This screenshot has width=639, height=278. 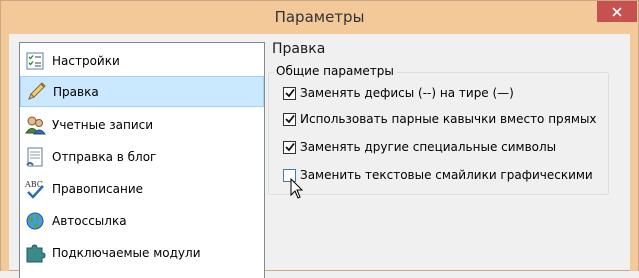 I want to click on sidebar-item-label: Правописание, so click(x=98, y=188).